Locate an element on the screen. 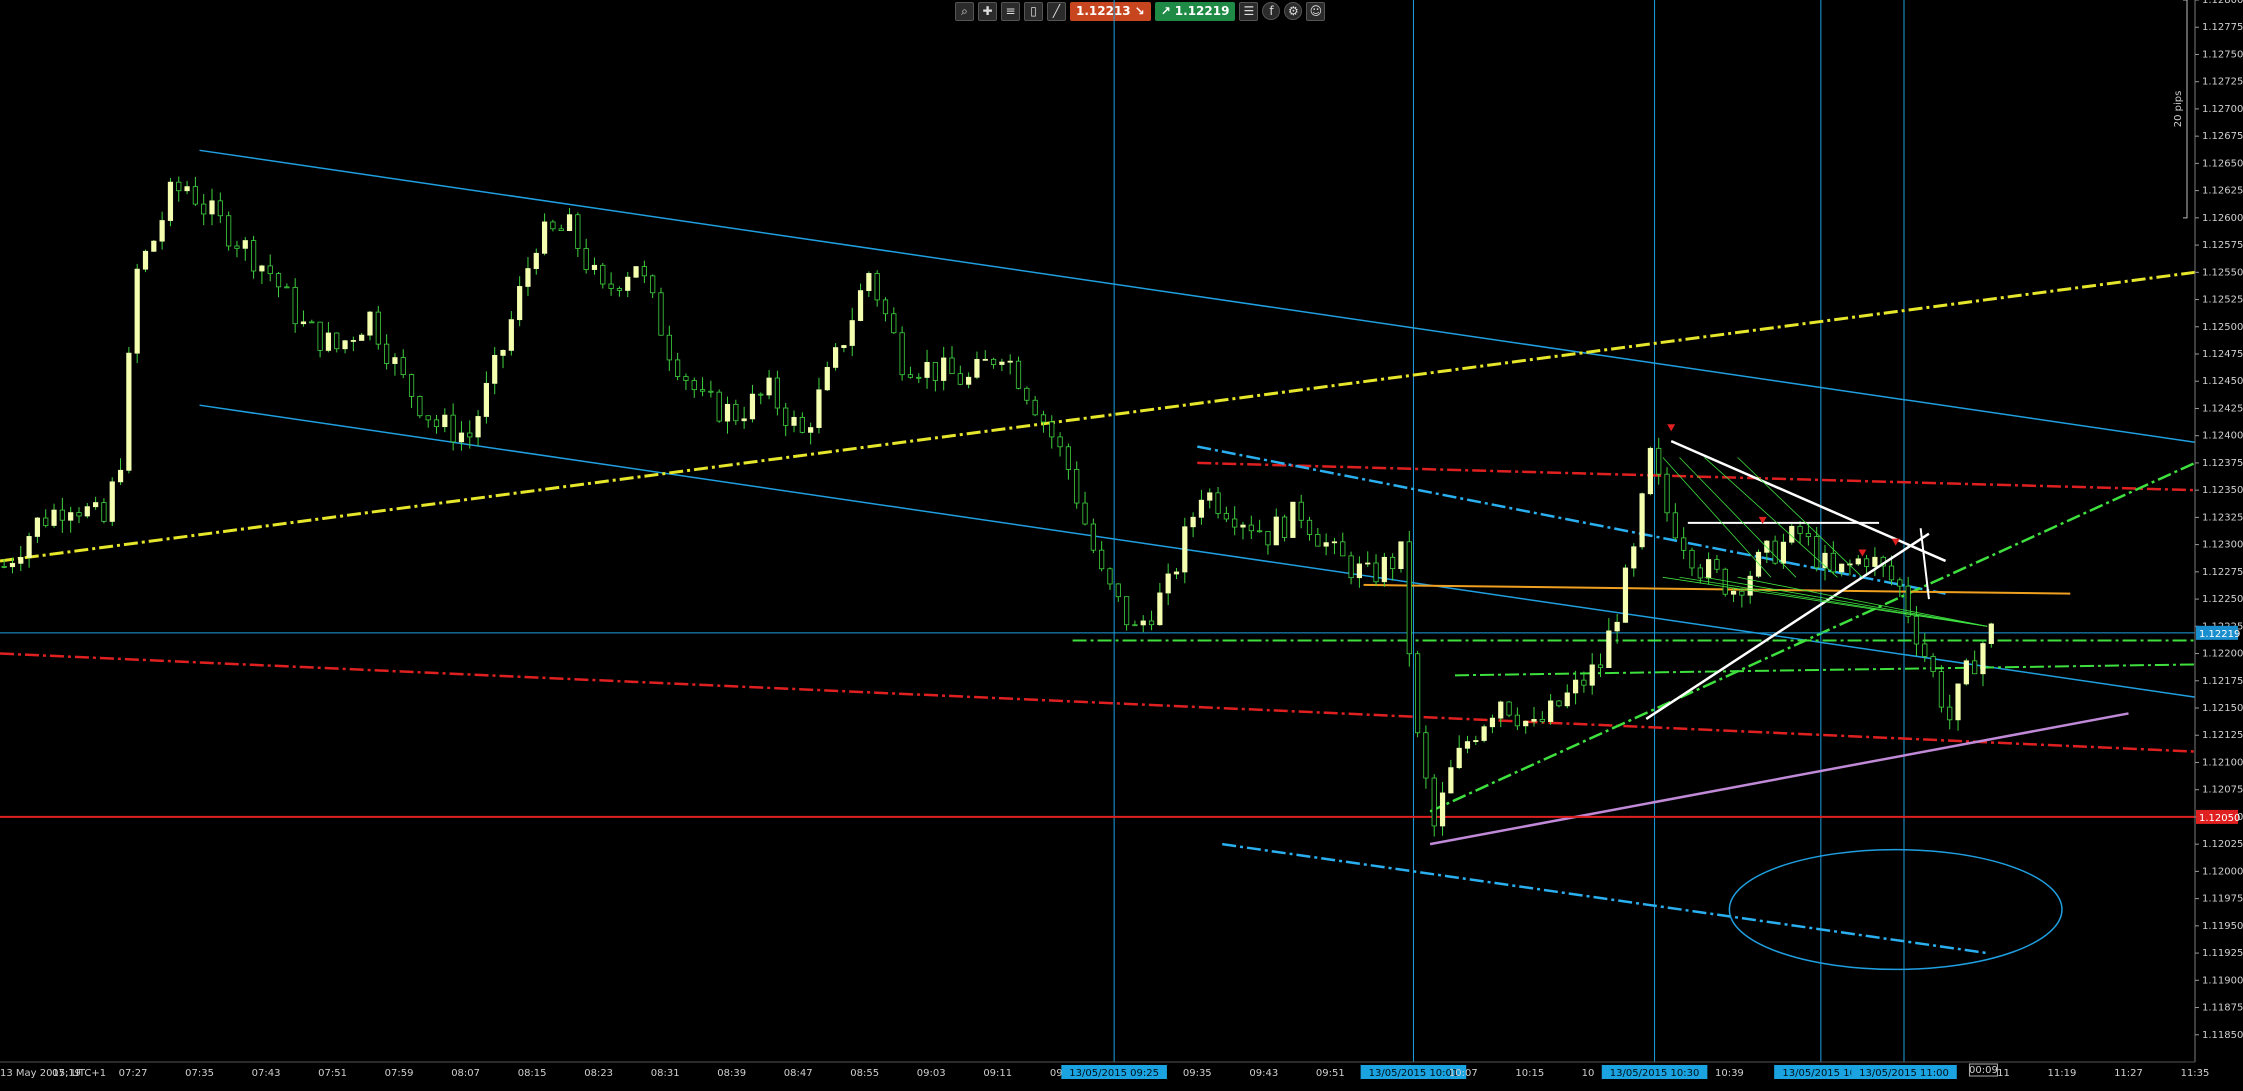 This screenshot has height=1091, width=2243. time-marker-label: 13/05/2015 10:30 is located at coordinates (1655, 1073).